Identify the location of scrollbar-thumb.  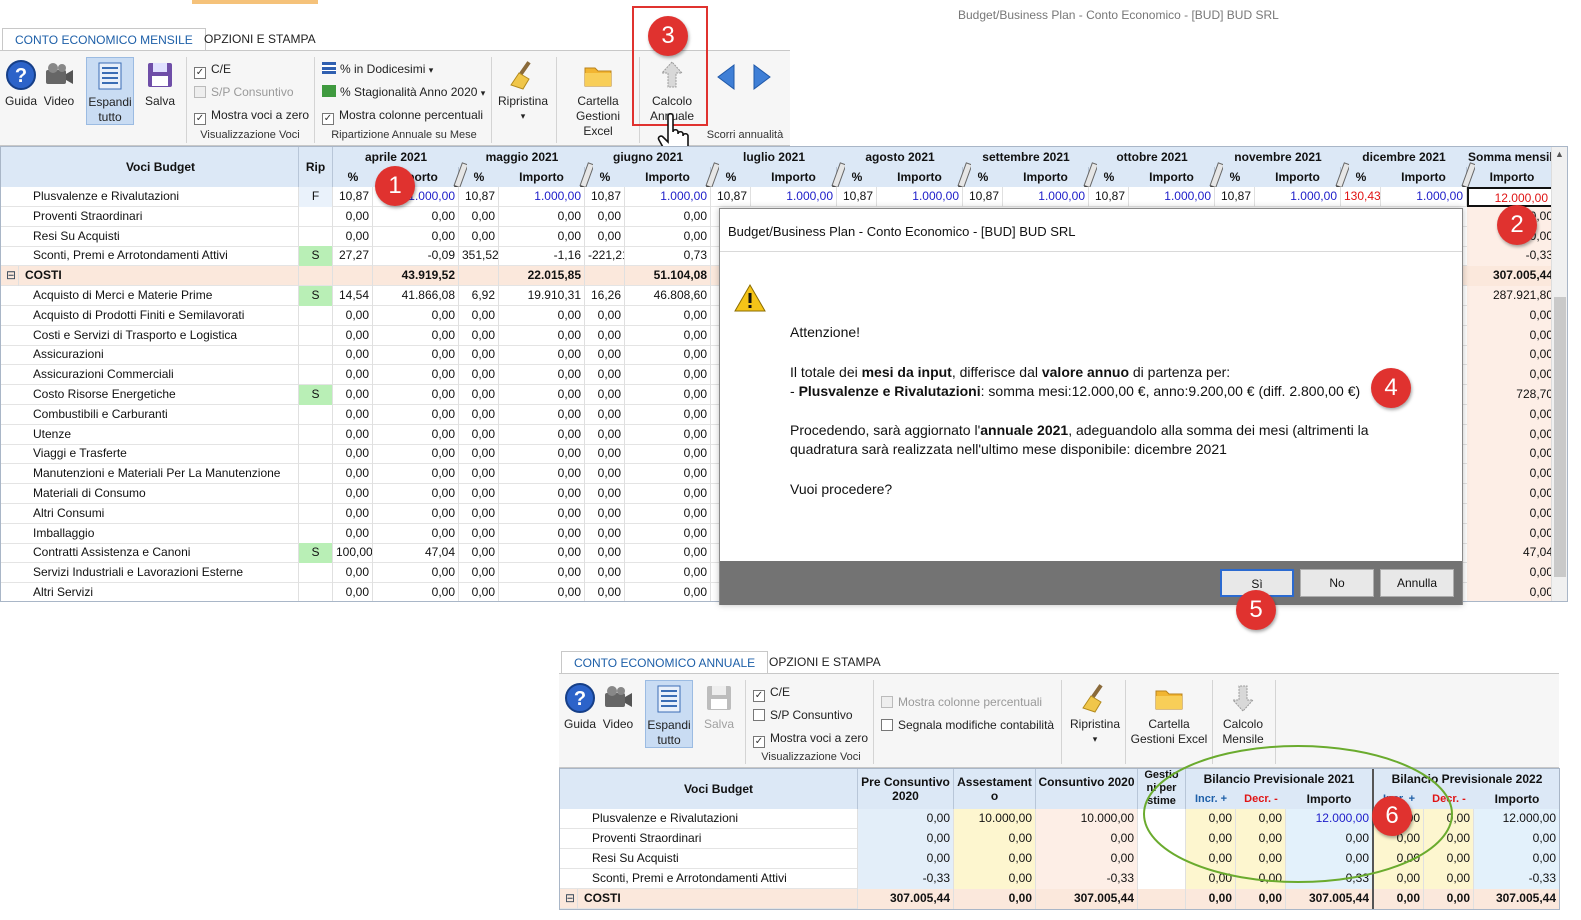
(1560, 437).